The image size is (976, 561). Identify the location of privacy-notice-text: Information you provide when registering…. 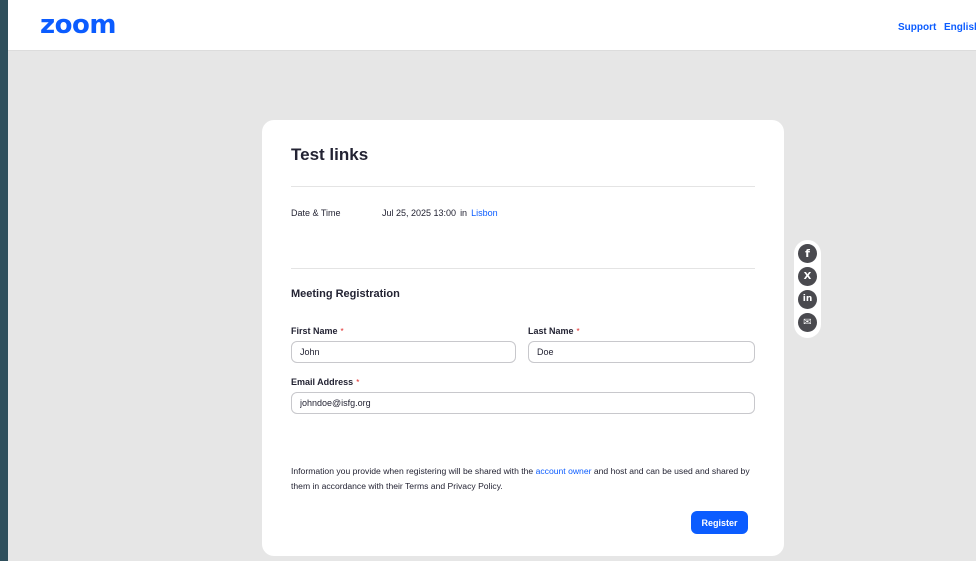
(413, 471).